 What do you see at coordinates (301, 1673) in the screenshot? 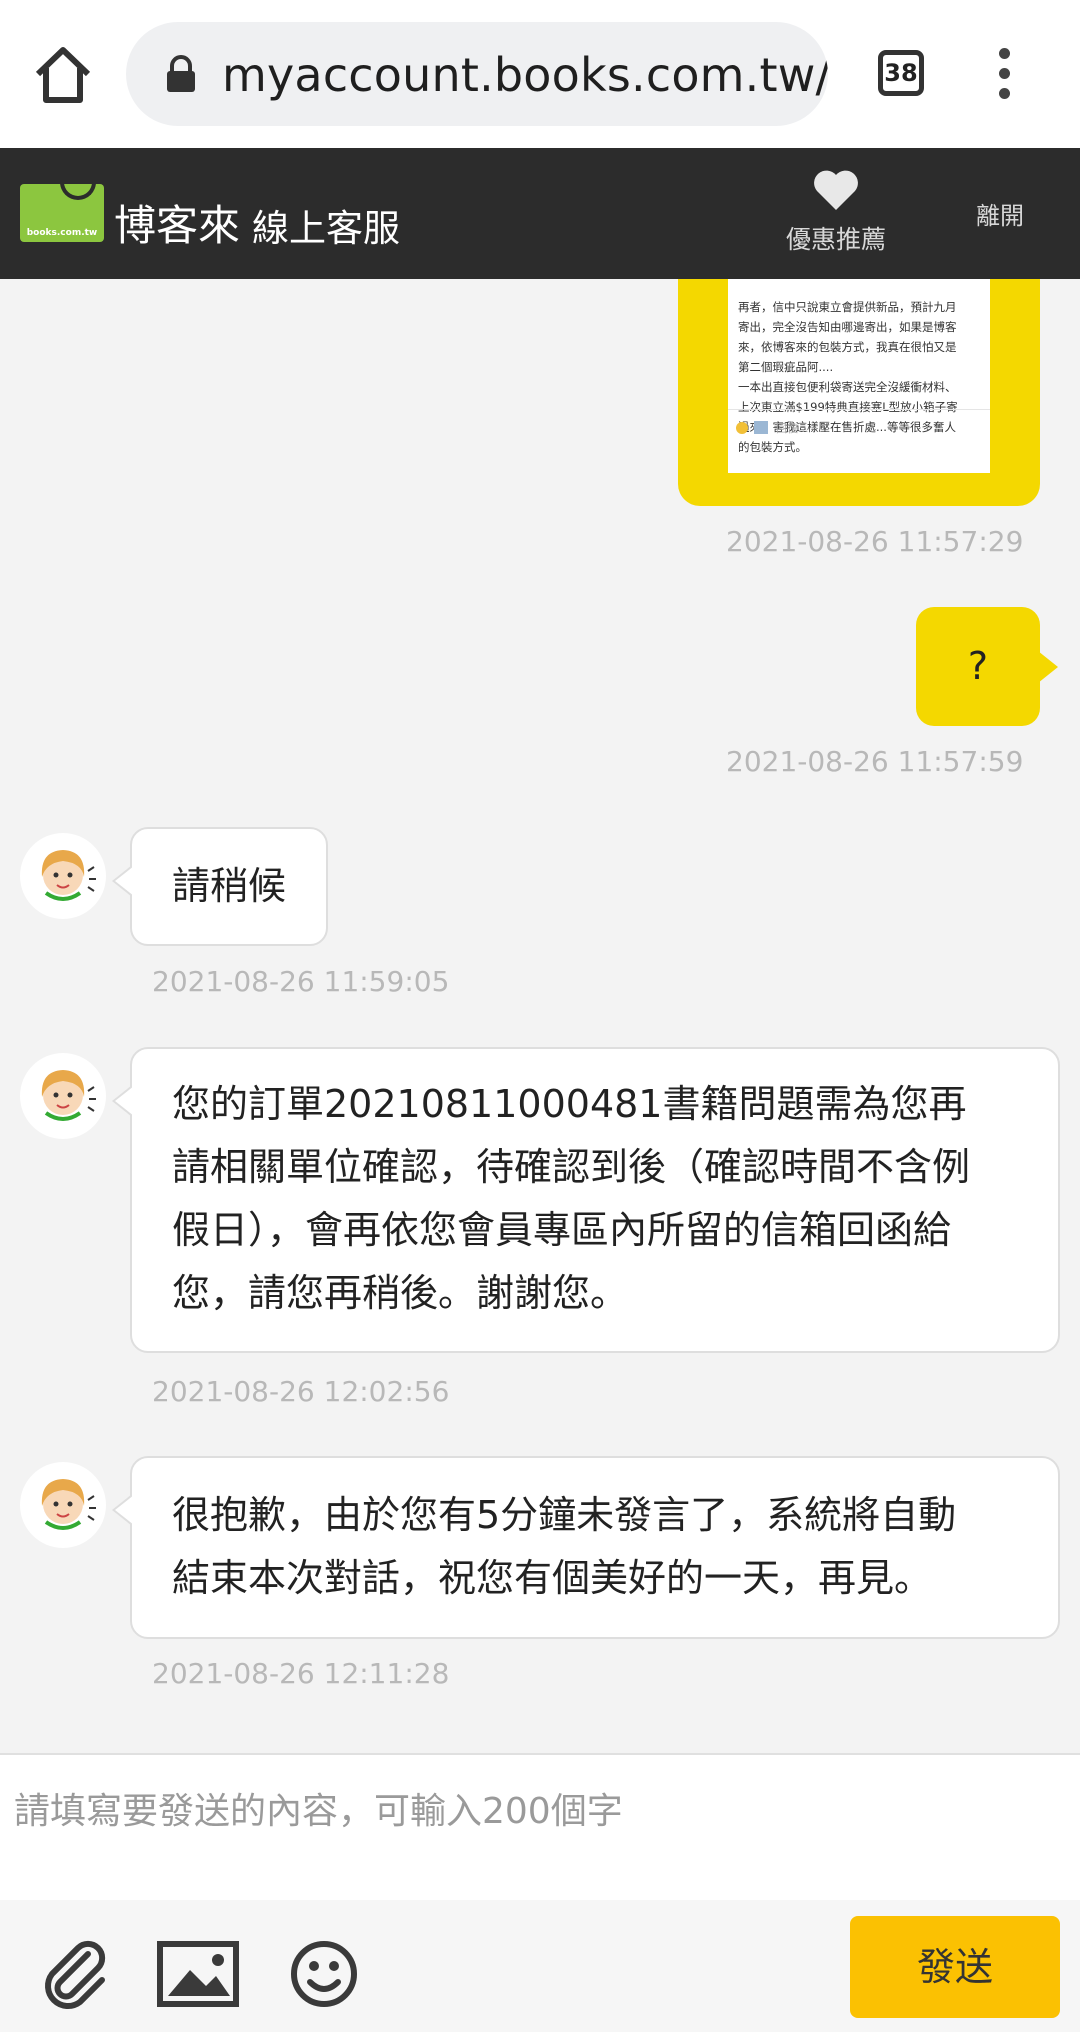
I see `message-timestamp: 2021-08-26 12:11:28` at bounding box center [301, 1673].